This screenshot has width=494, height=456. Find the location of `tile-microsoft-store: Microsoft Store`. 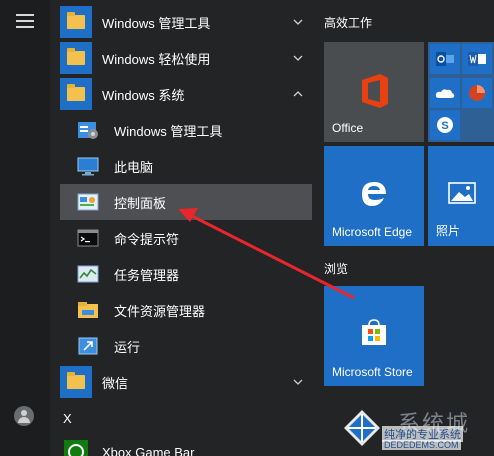

tile-microsoft-store: Microsoft Store is located at coordinates (374, 336).